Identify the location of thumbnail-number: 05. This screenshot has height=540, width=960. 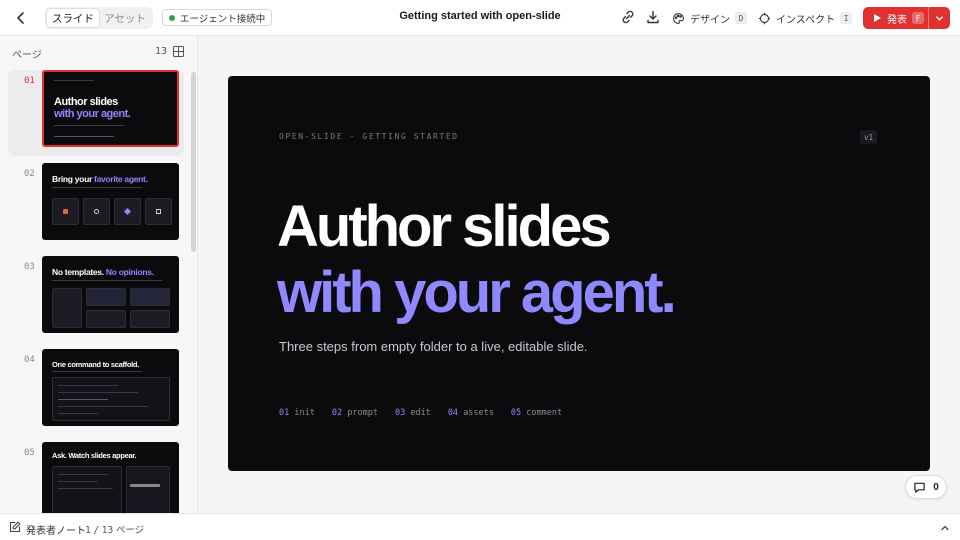
(29, 453).